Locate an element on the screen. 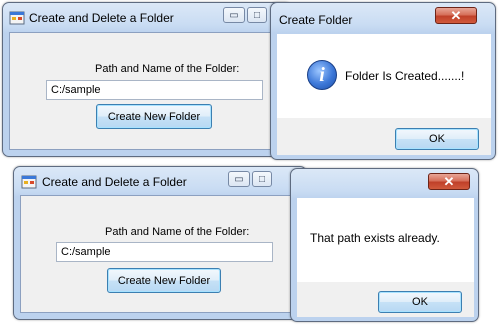  top-message-title: Create Folder is located at coordinates (316, 20).